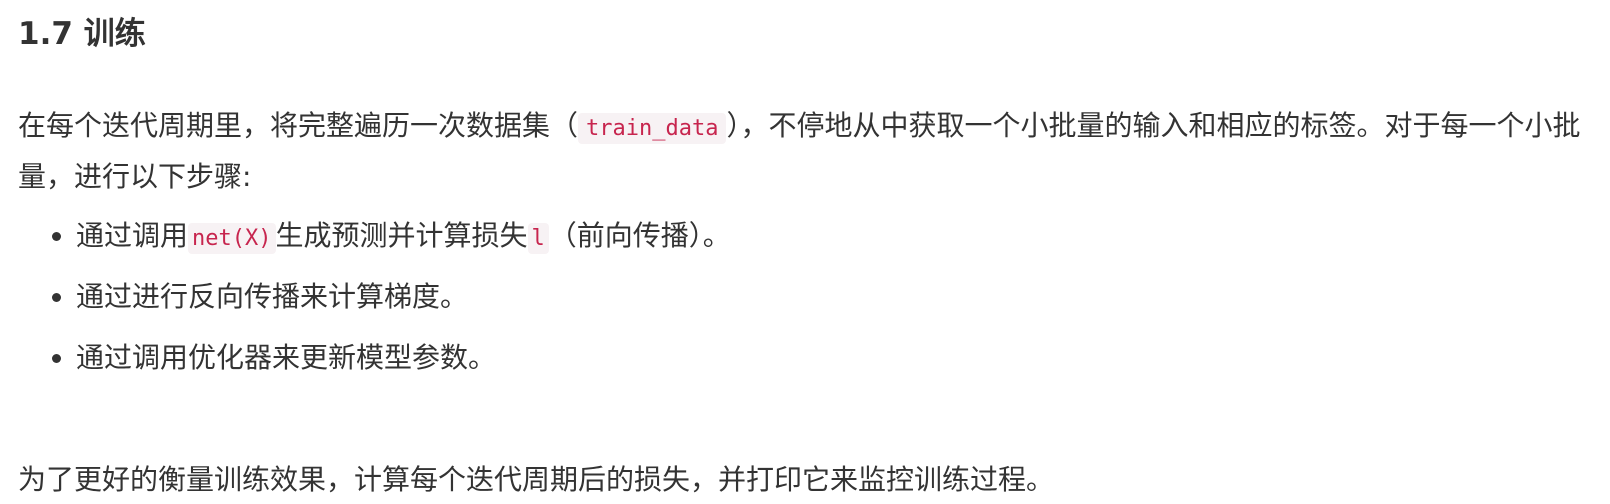 The height and width of the screenshot is (504, 1610). Describe the element at coordinates (536, 479) in the screenshot. I see `closing-paragraph: 为了更好的衡量训练效果，计算每个迭代周期后的损失，并打印它来监控训练过程。` at that location.